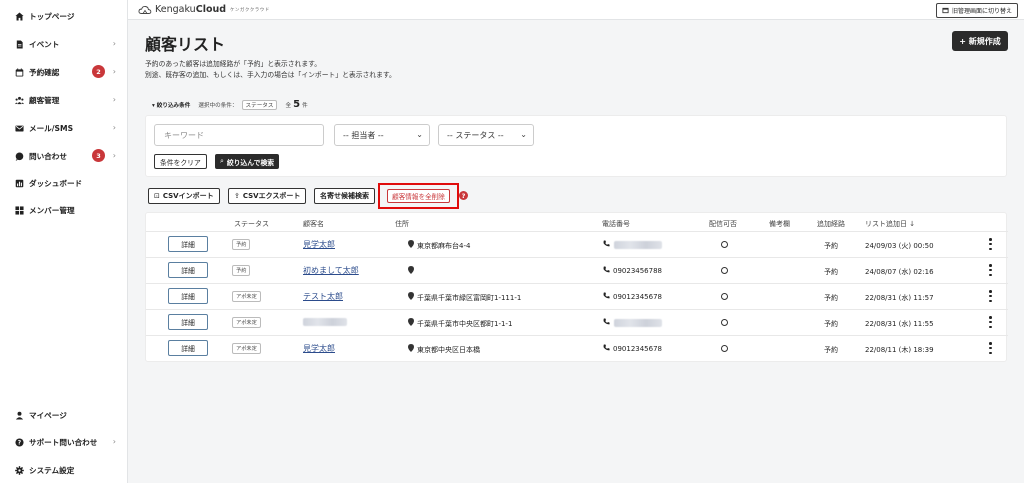  What do you see at coordinates (19, 100) in the screenshot?
I see `people-icon` at bounding box center [19, 100].